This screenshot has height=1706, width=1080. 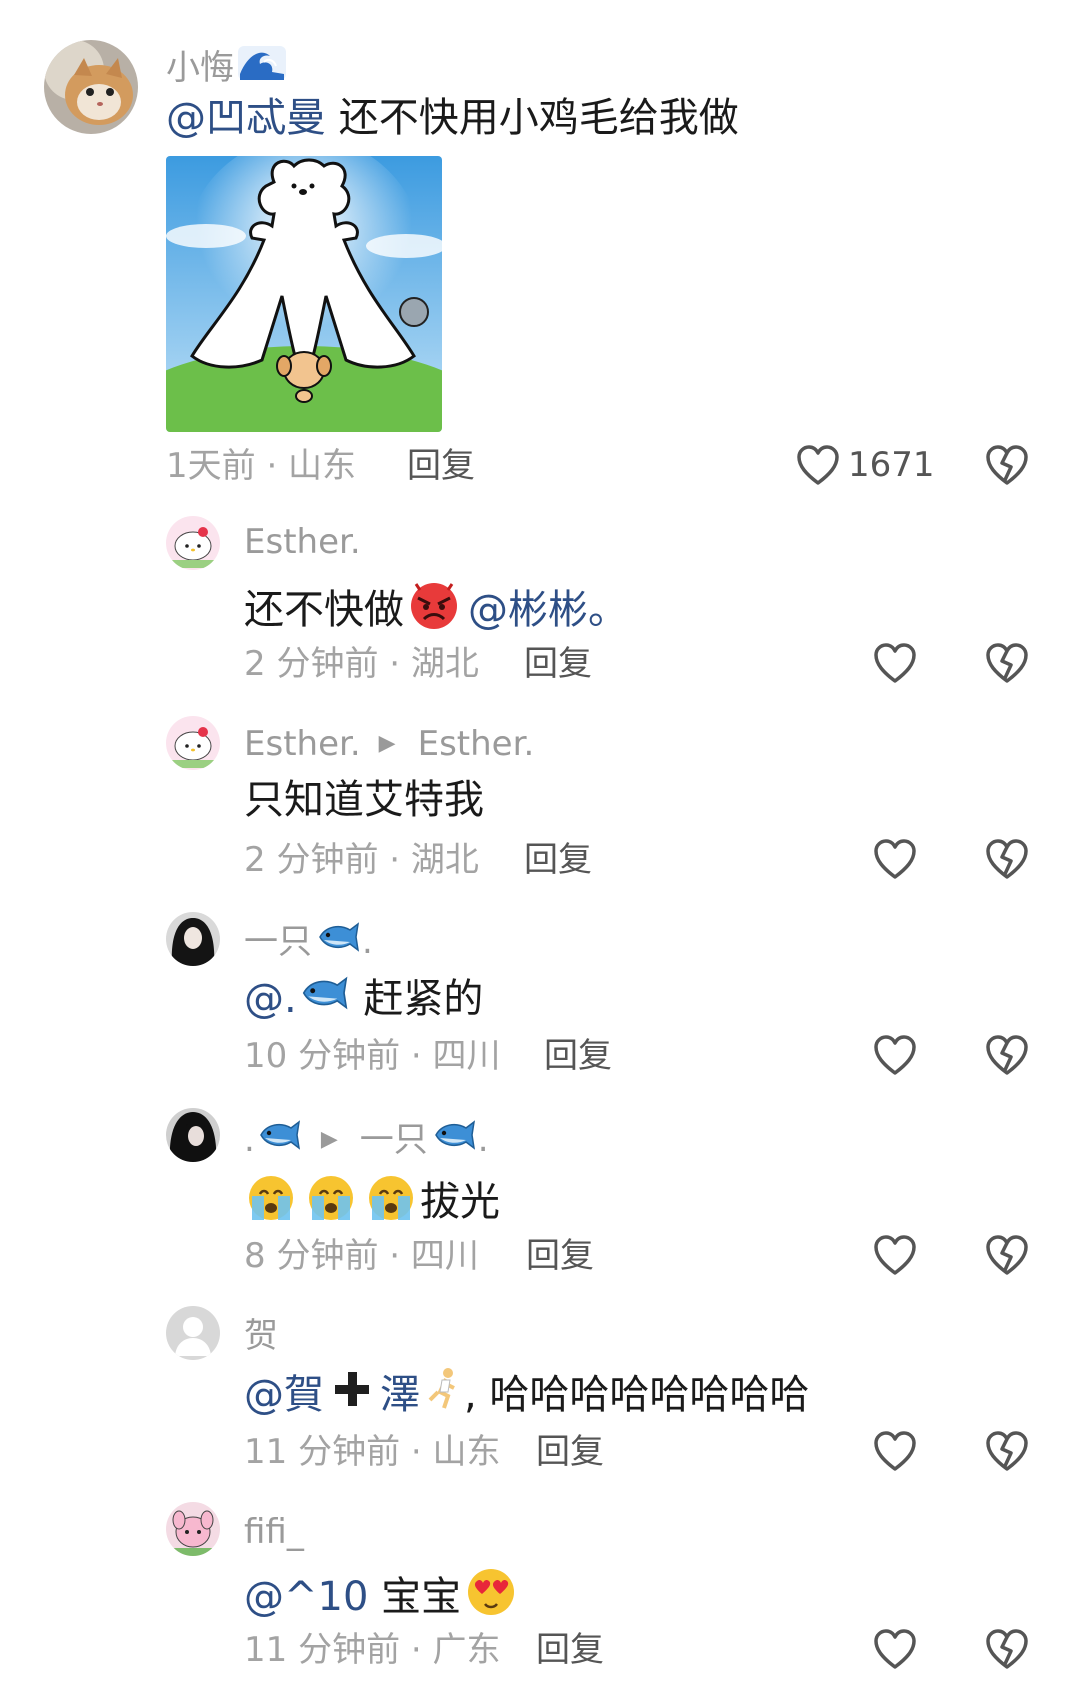 What do you see at coordinates (304, 294) in the screenshot?
I see `sticker-image` at bounding box center [304, 294].